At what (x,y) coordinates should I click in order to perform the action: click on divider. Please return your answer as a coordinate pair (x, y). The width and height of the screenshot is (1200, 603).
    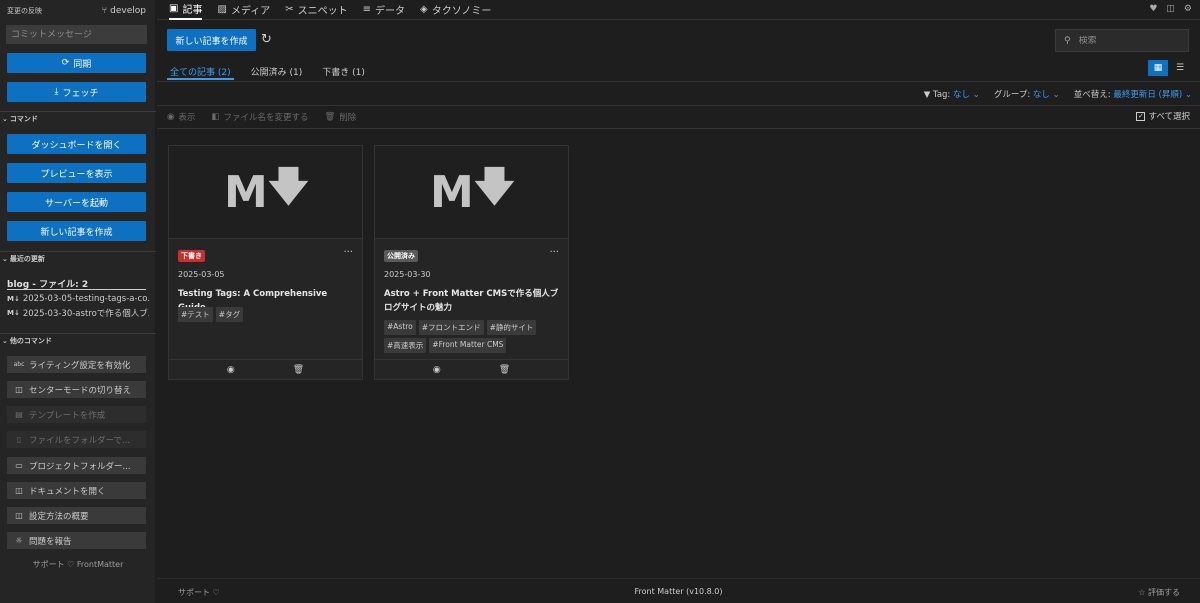
    Looking at the image, I should click on (678, 128).